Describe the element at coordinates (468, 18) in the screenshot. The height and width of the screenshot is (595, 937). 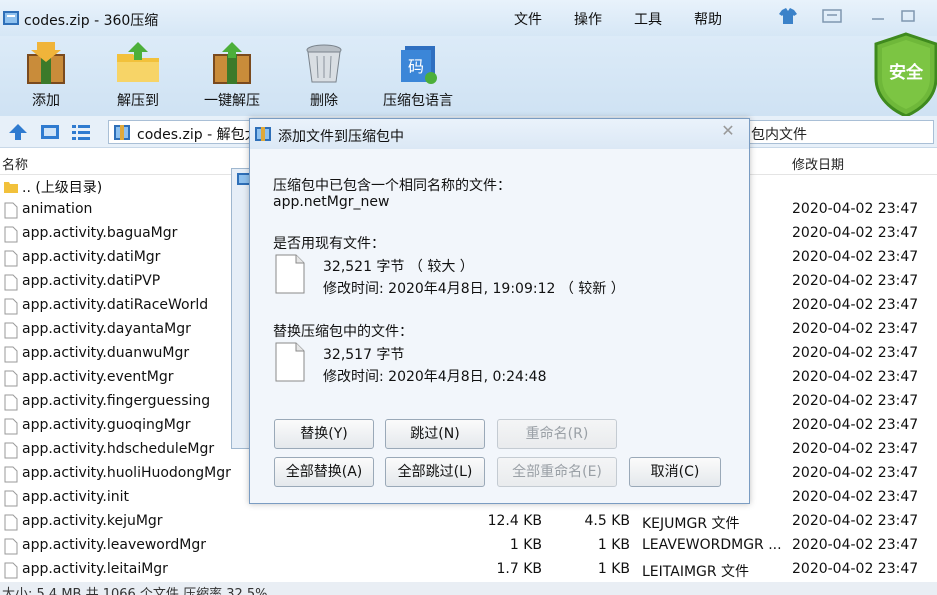
I see `title-bar: codes.zip - 360压缩 文件 操作 工具 帮助` at that location.